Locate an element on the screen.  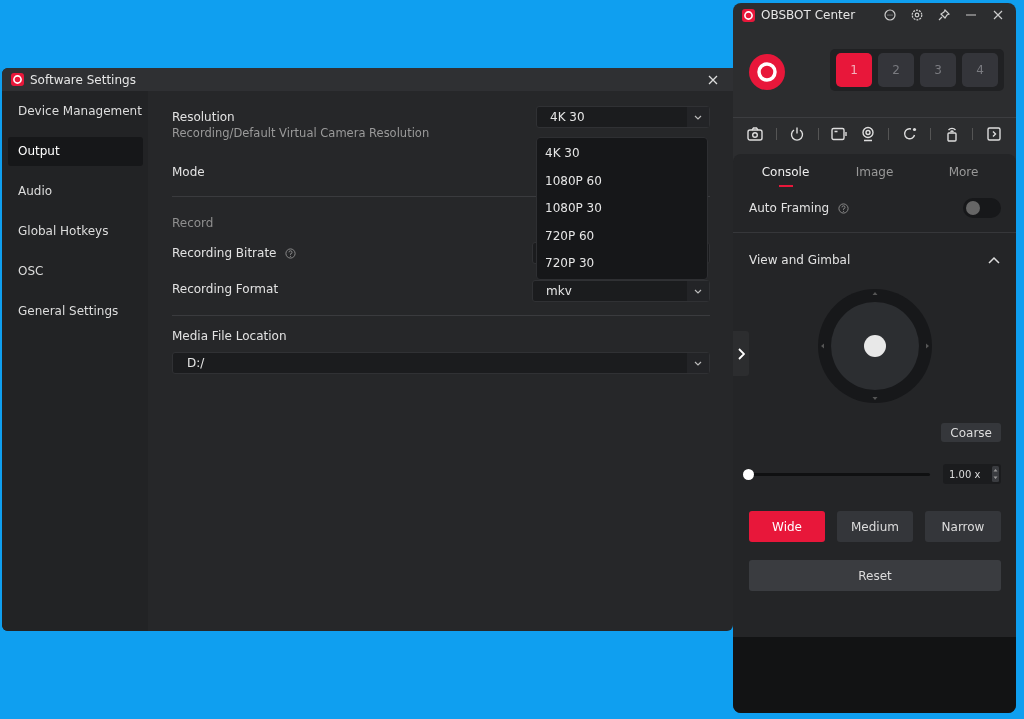
location-dropdown: D:/ is located at coordinates (441, 363).